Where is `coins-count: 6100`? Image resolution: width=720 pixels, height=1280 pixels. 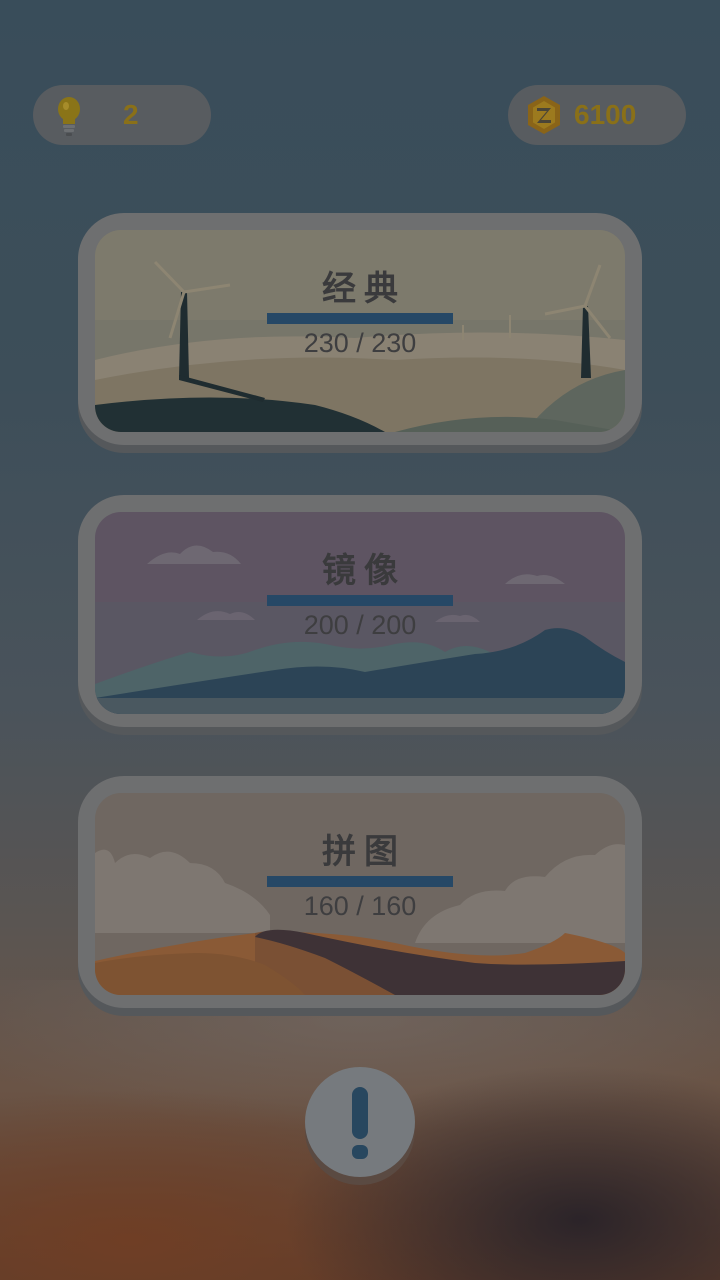 coins-count: 6100 is located at coordinates (605, 114).